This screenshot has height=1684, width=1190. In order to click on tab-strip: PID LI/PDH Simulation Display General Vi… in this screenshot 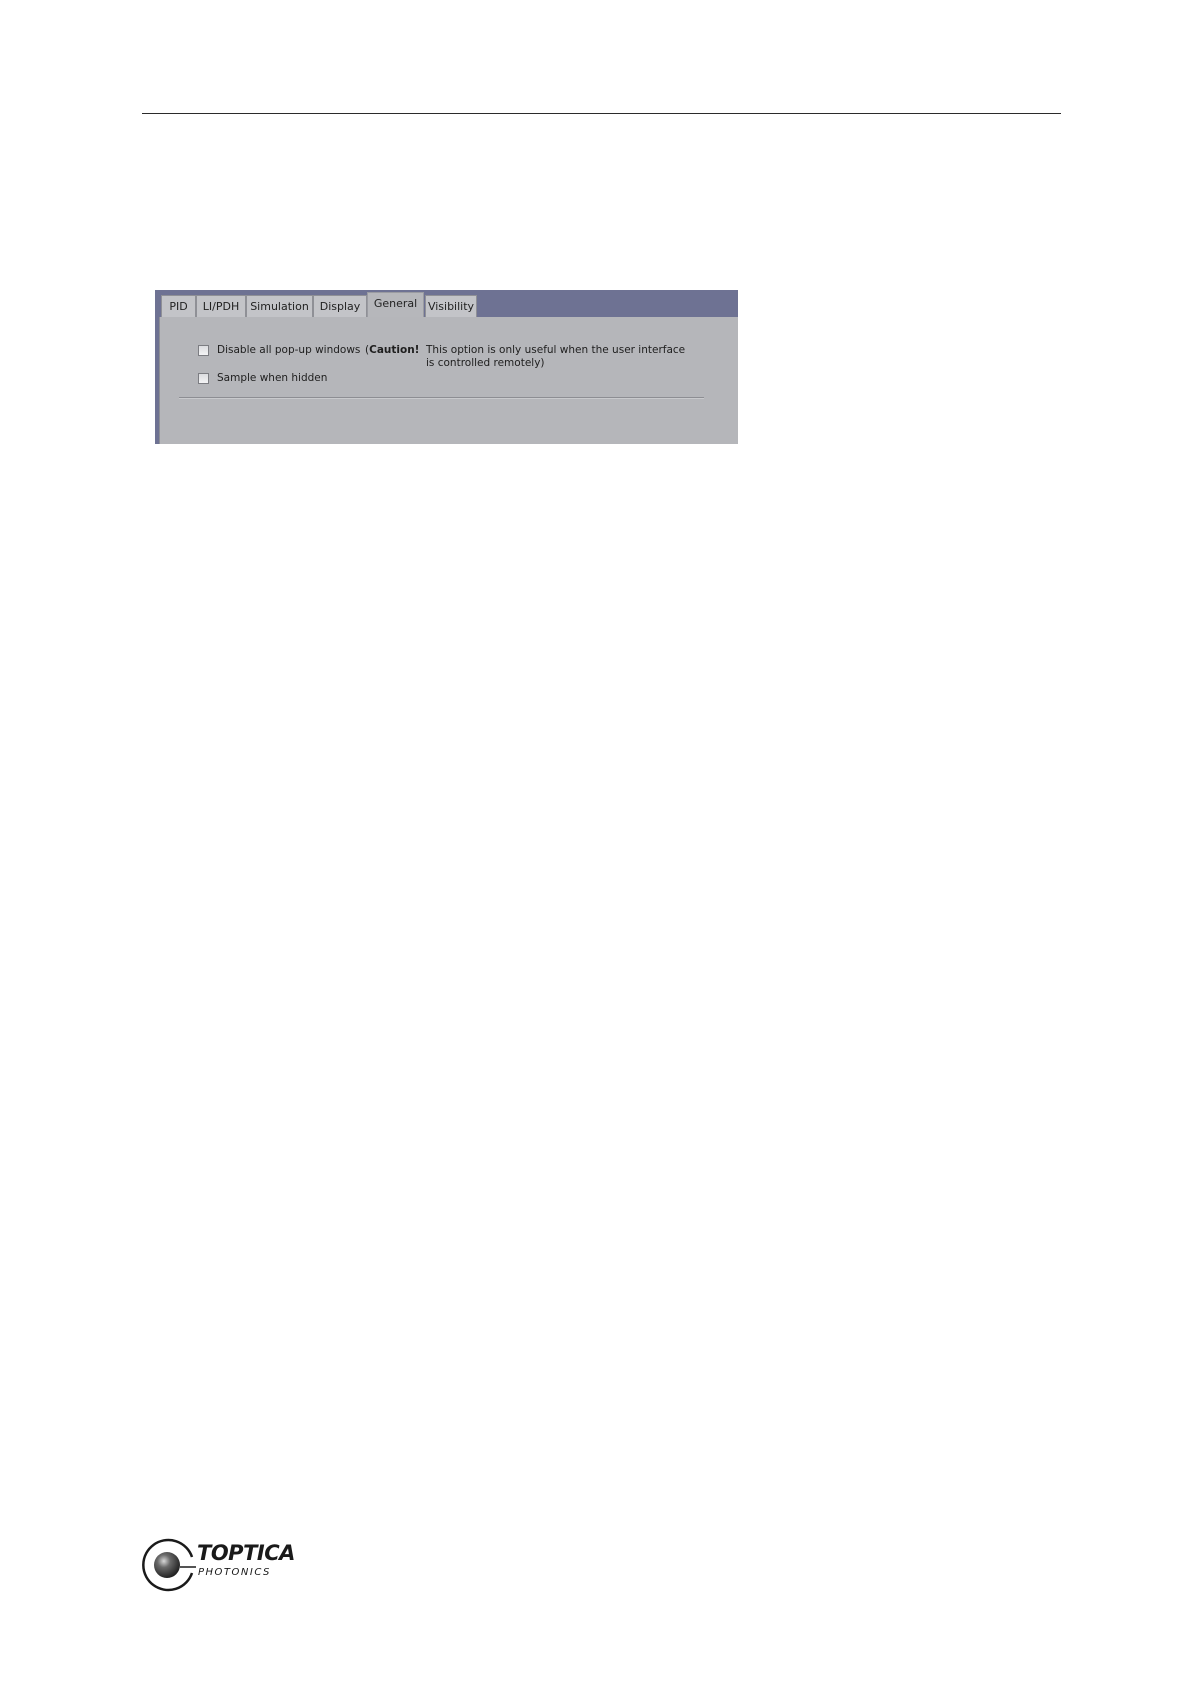, I will do `click(446, 304)`.